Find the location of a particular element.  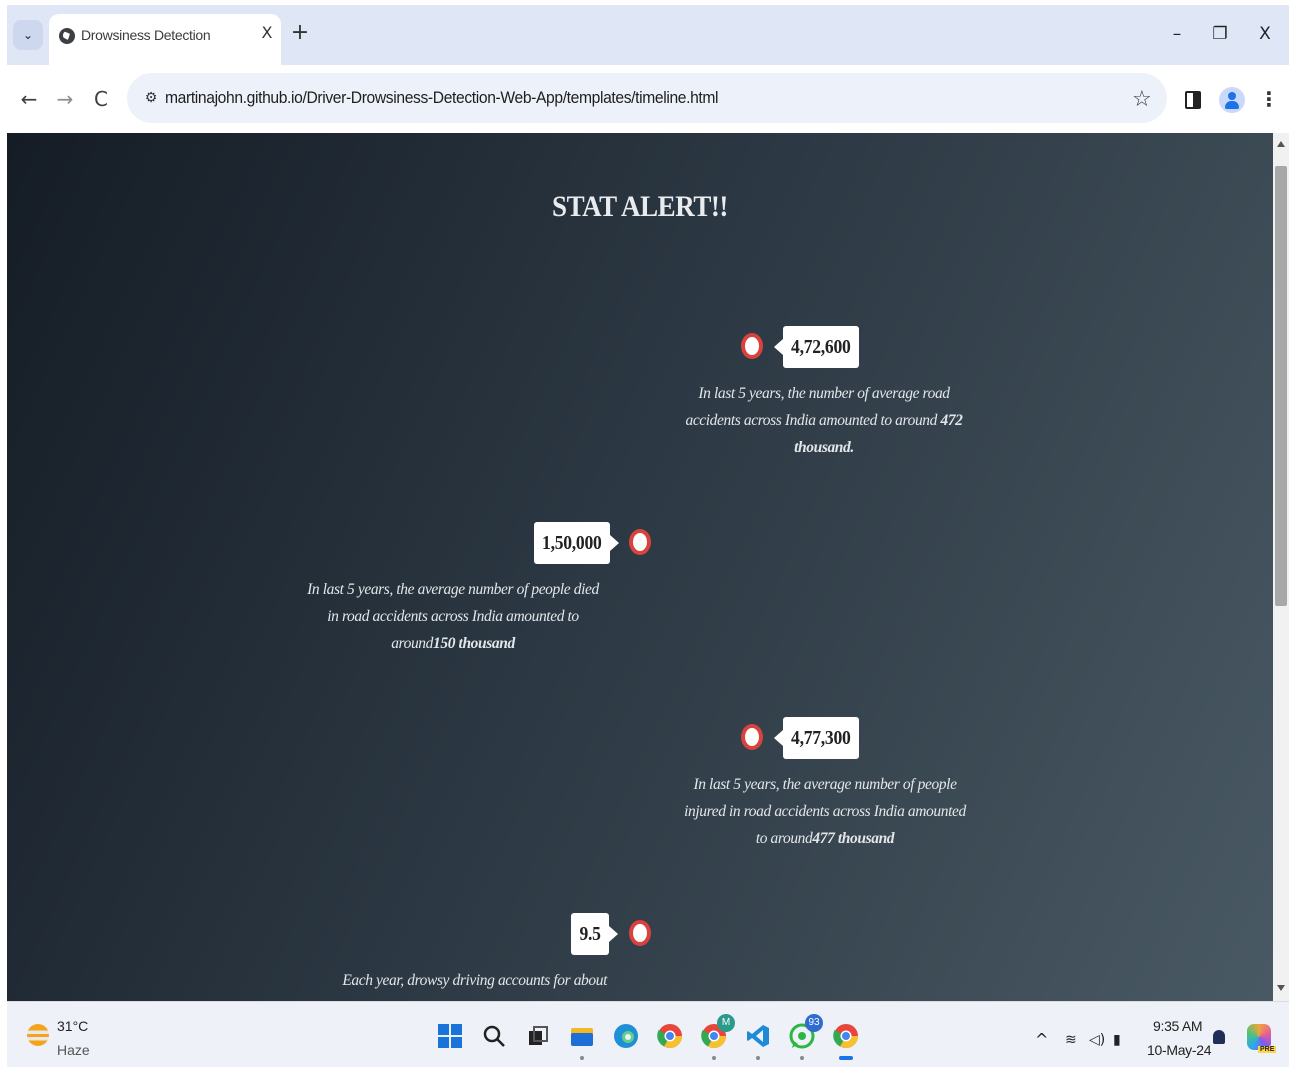

chrome-active-button is located at coordinates (846, 1040).